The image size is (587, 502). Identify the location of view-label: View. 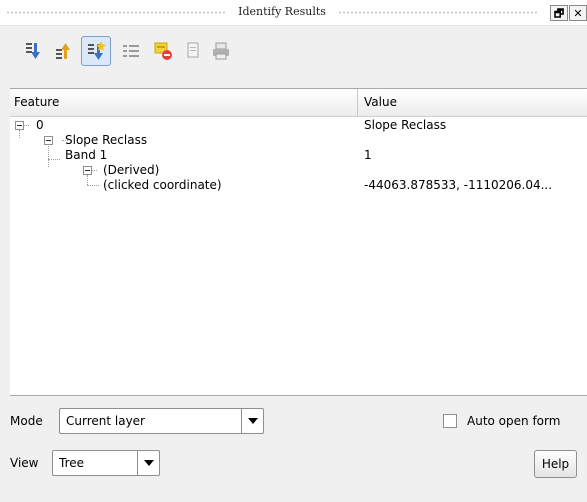
(24, 463).